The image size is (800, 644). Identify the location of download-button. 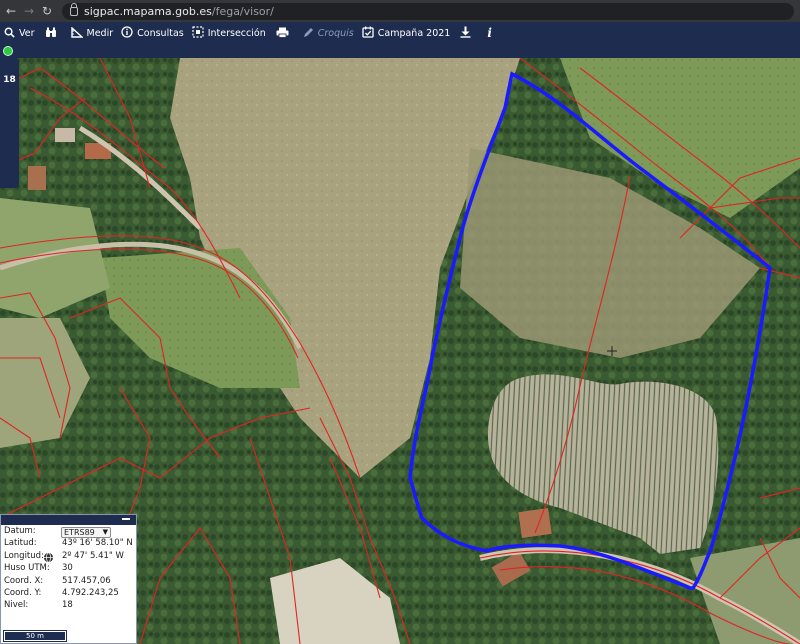
(467, 33).